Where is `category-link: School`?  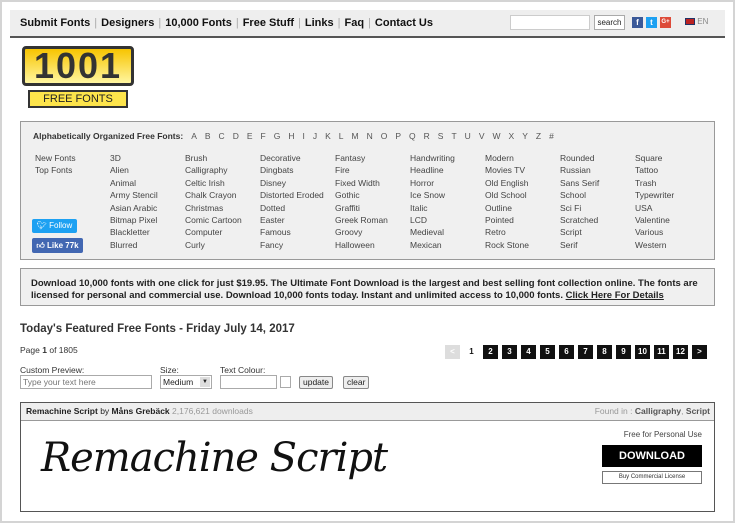
category-link: School is located at coordinates (579, 196).